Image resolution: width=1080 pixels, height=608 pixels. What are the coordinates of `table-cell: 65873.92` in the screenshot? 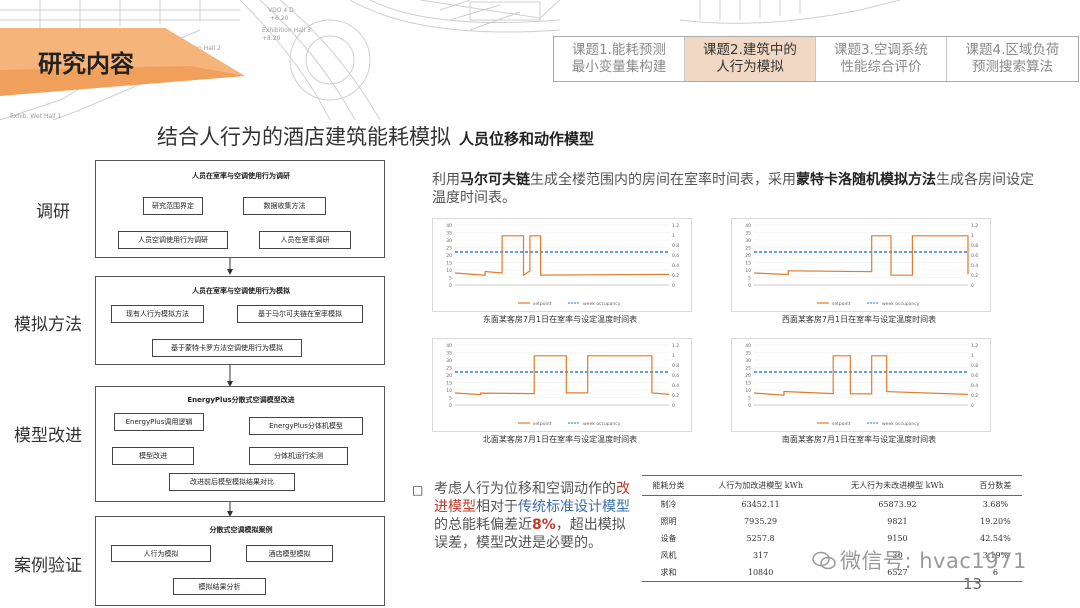 It's located at (897, 504).